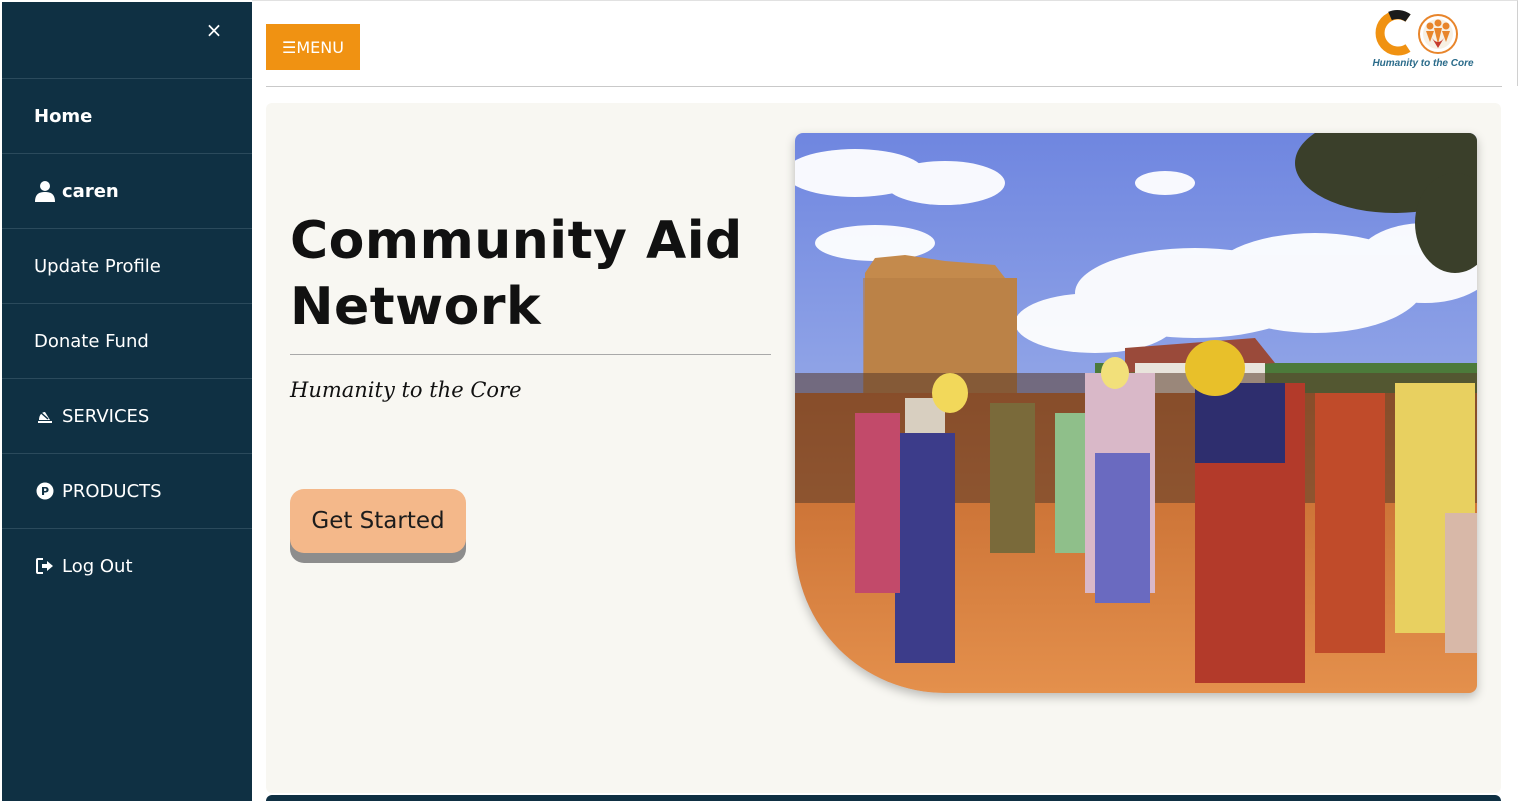  I want to click on logo-tagline: Humanity to the Core, so click(1423, 63).